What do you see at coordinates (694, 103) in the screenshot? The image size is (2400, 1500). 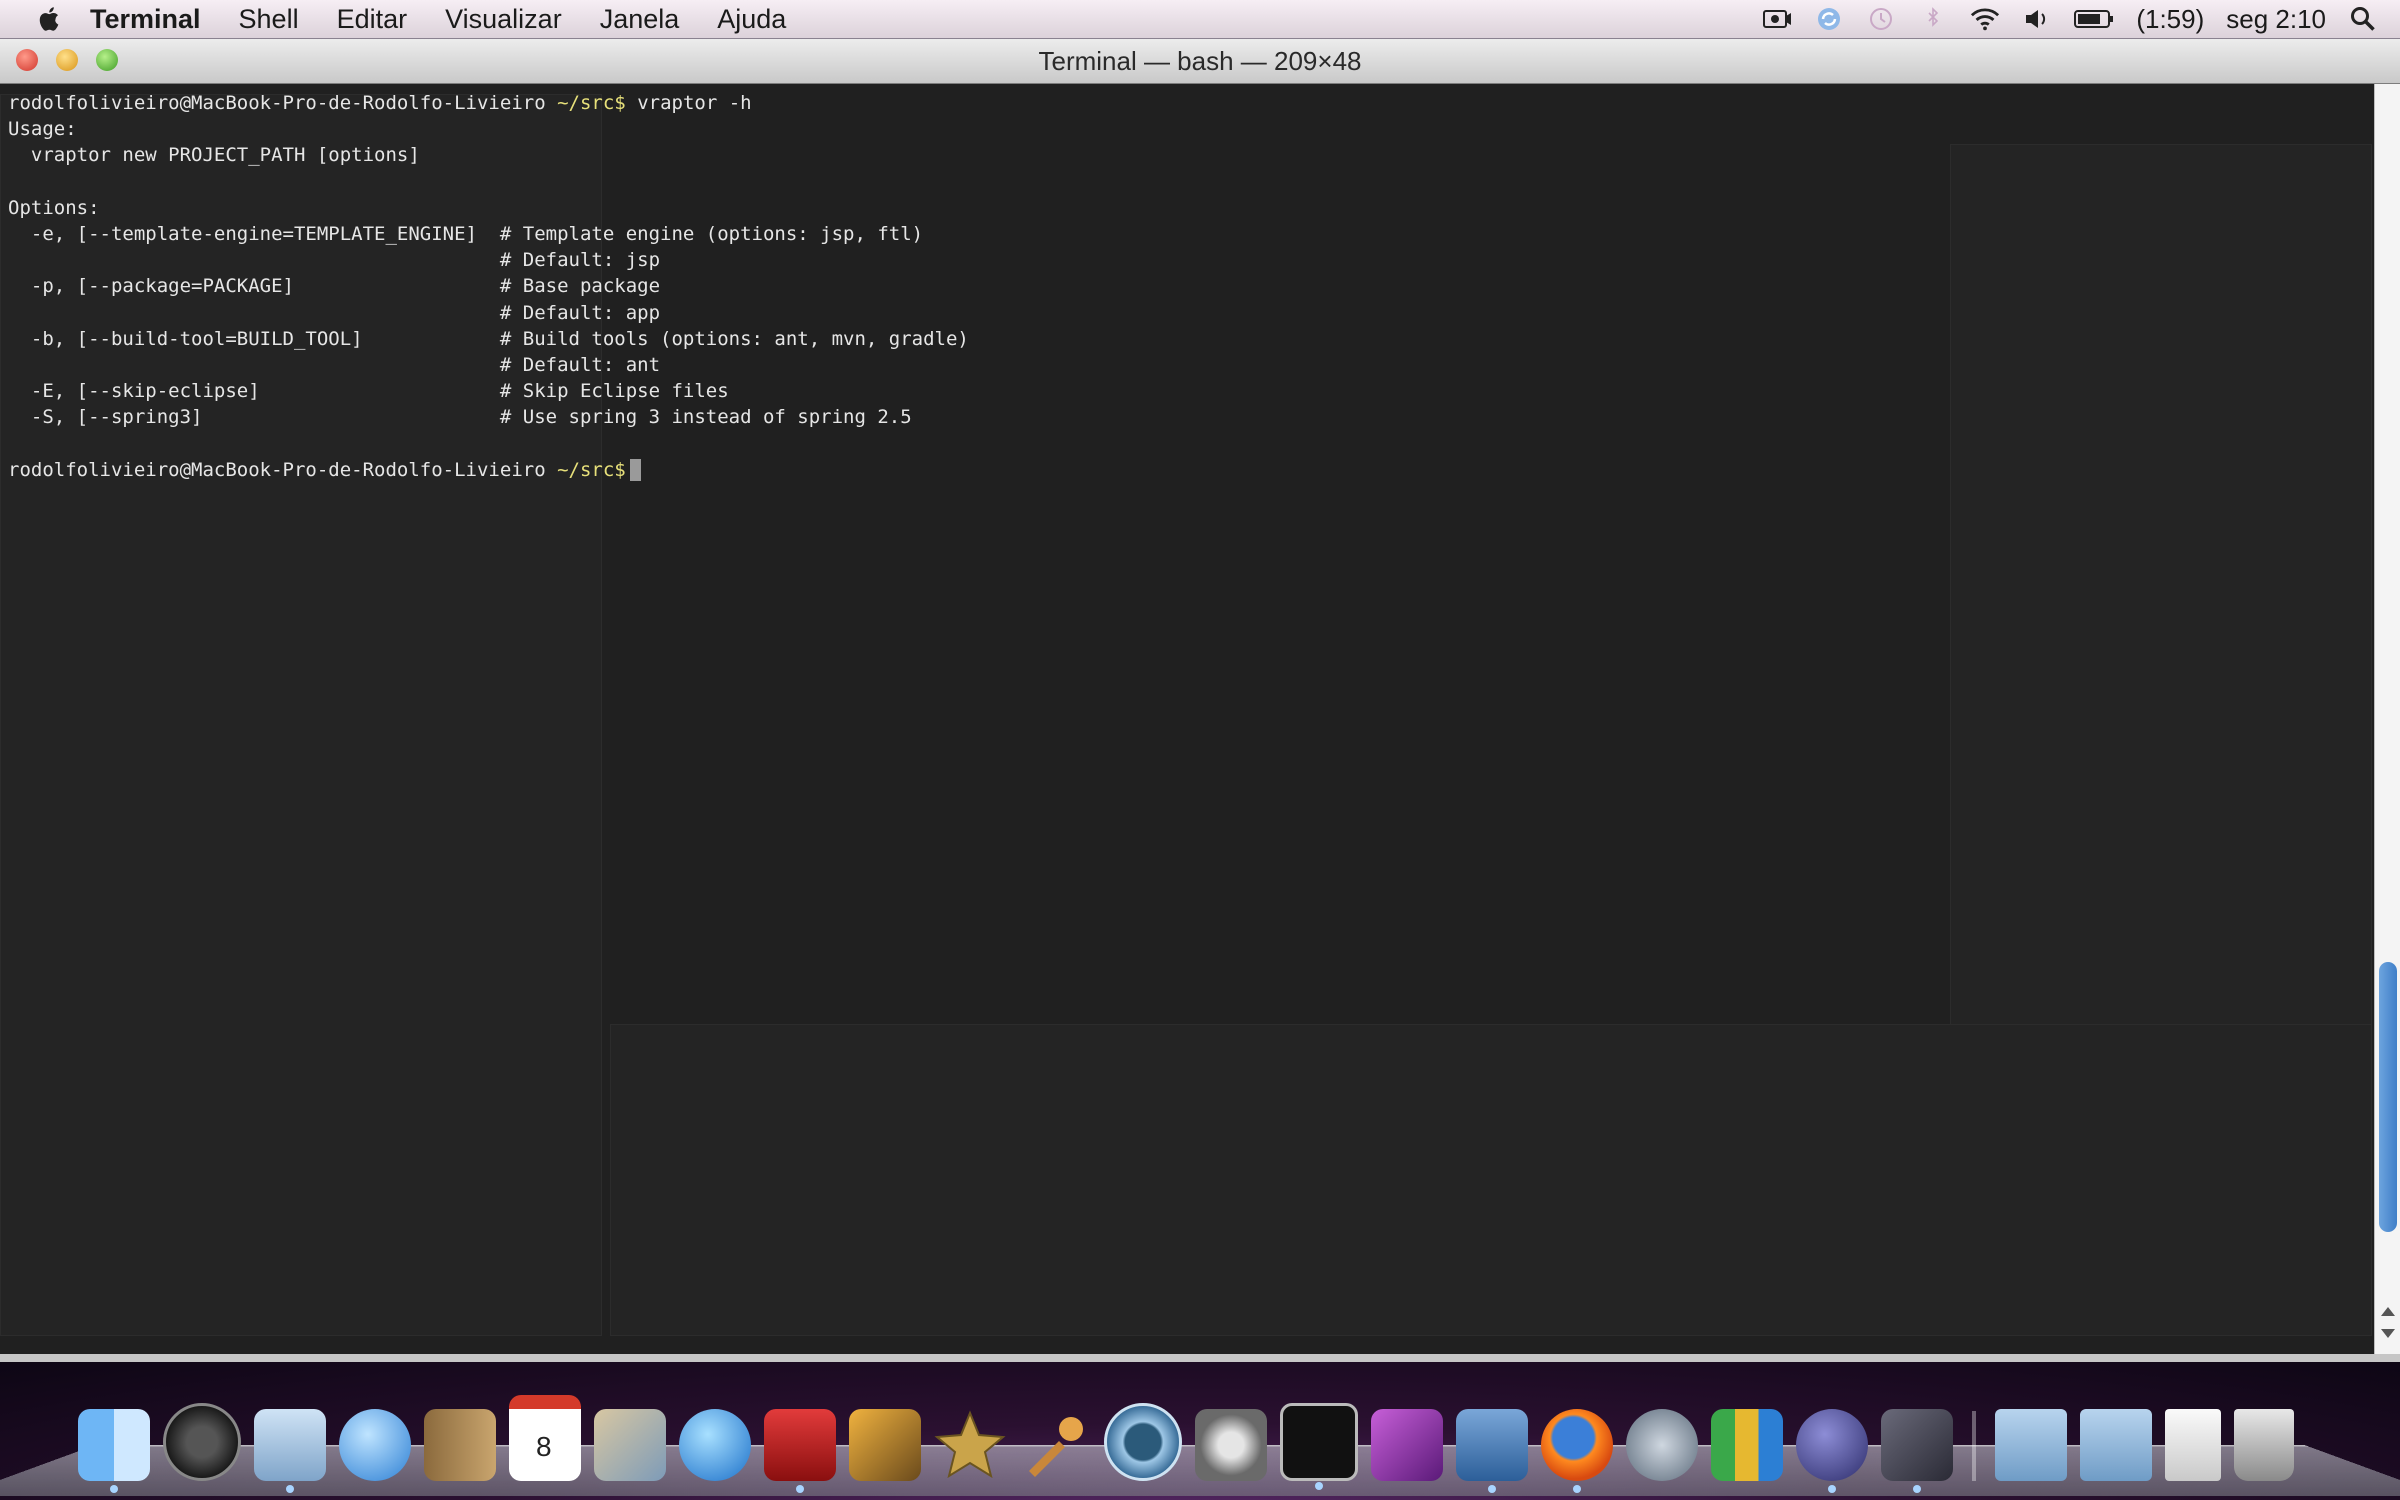 I see `entered-command: vraptor -h` at bounding box center [694, 103].